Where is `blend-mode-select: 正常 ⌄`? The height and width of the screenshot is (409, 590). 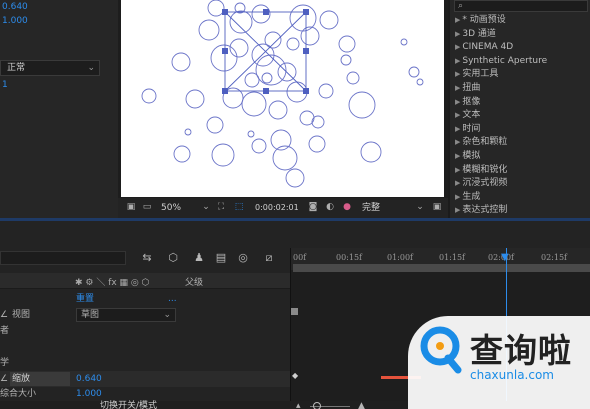
blend-mode-select: 正常 ⌄ is located at coordinates (50, 68).